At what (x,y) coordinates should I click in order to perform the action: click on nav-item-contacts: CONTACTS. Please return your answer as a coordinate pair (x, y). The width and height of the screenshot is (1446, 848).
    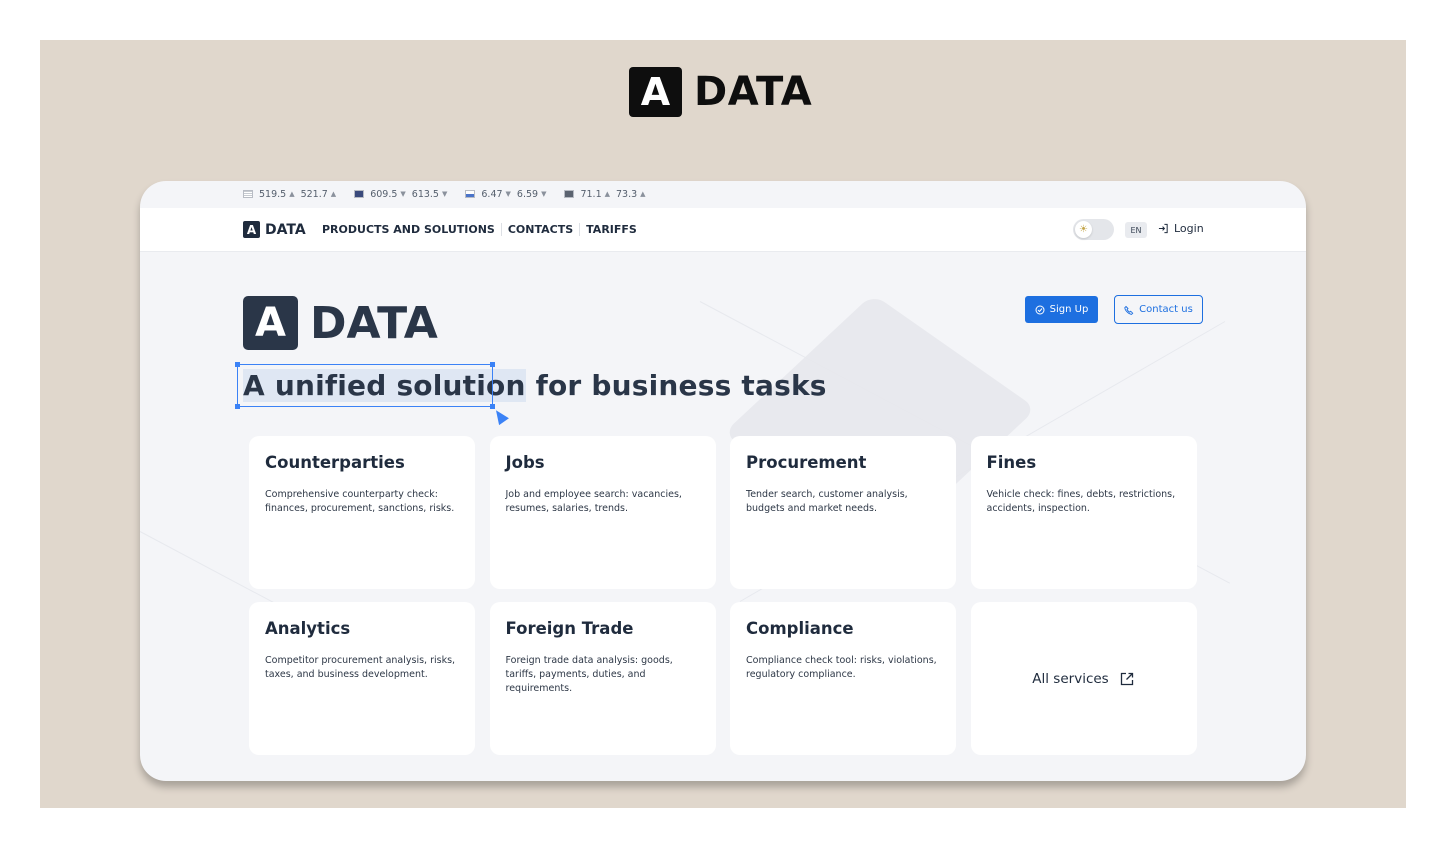
    Looking at the image, I should click on (541, 229).